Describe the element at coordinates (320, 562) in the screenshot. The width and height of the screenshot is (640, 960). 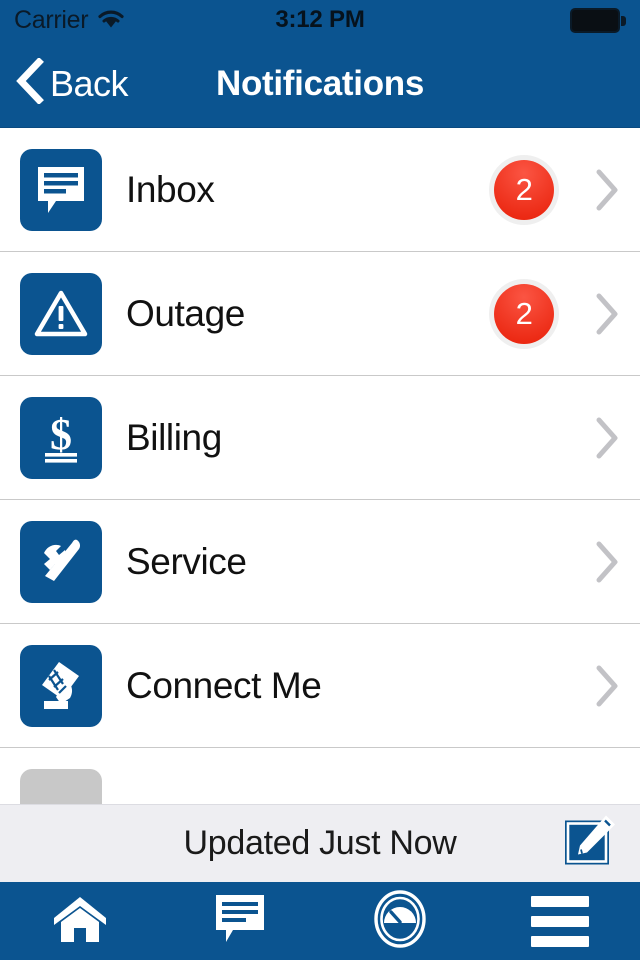
I see `list-item-service: Service` at that location.